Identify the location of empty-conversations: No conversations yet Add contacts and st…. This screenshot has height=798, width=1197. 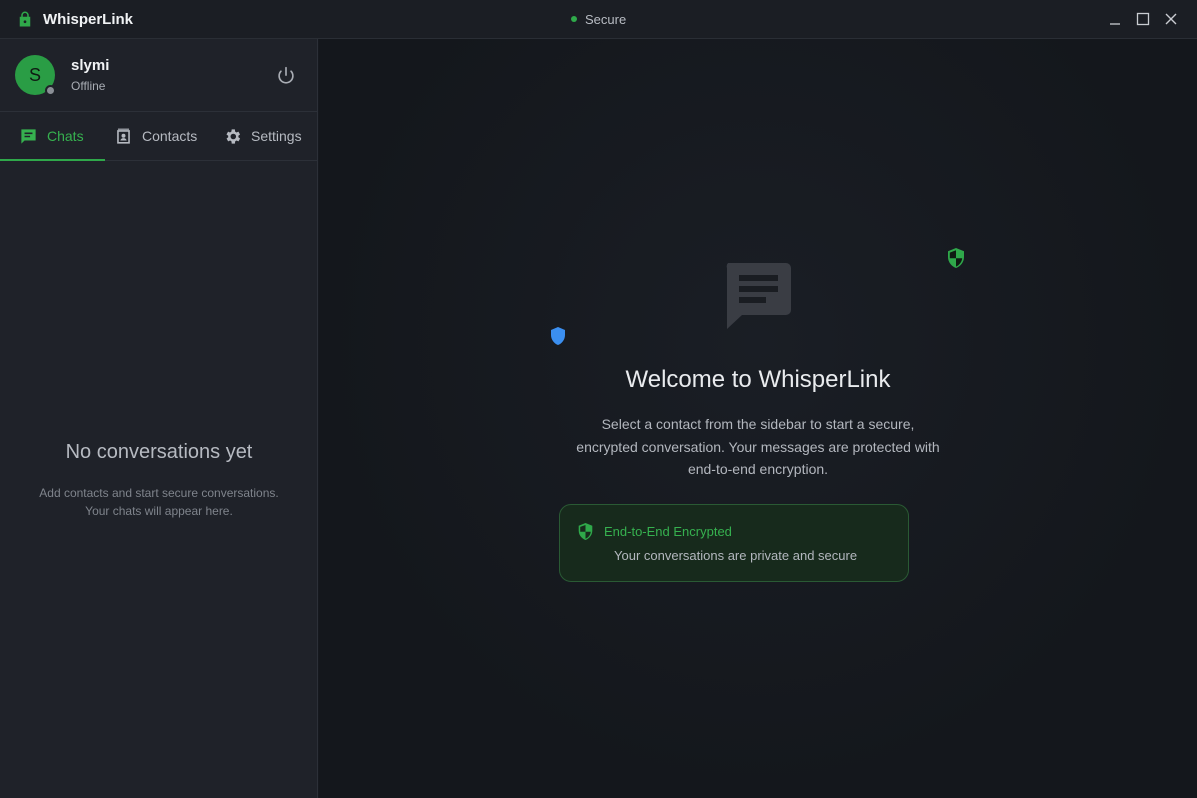
(159, 480).